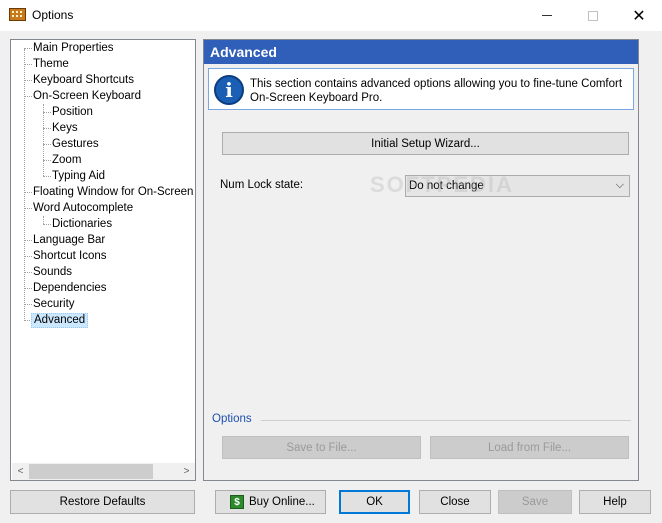 This screenshot has height=523, width=662. Describe the element at coordinates (229, 90) in the screenshot. I see `info-icon: i` at that location.